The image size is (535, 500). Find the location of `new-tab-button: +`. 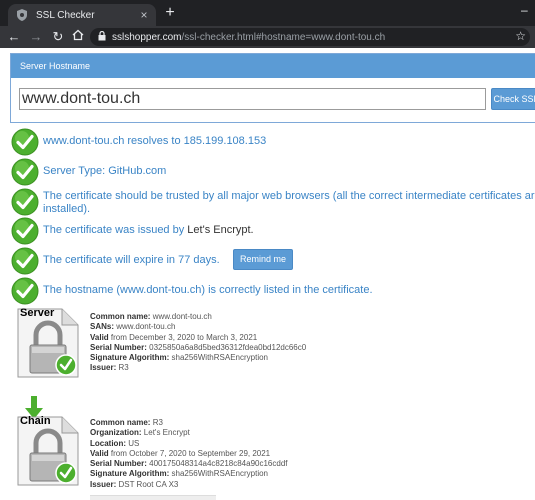

new-tab-button: + is located at coordinates (170, 13).